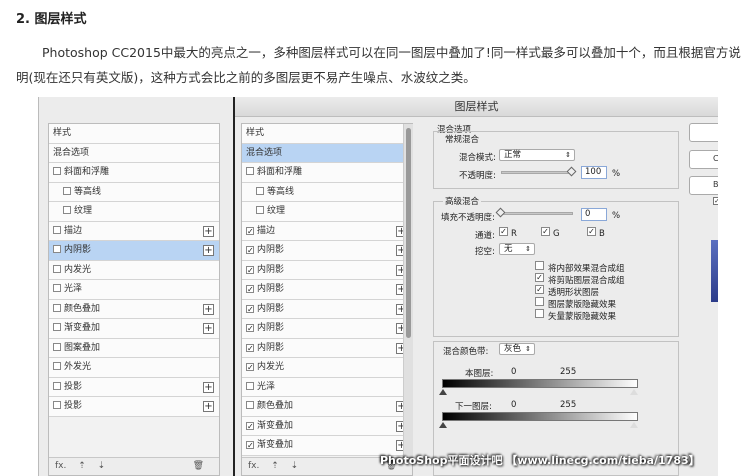  I want to click on blend-mode-select: 正常 ⇕, so click(537, 155).